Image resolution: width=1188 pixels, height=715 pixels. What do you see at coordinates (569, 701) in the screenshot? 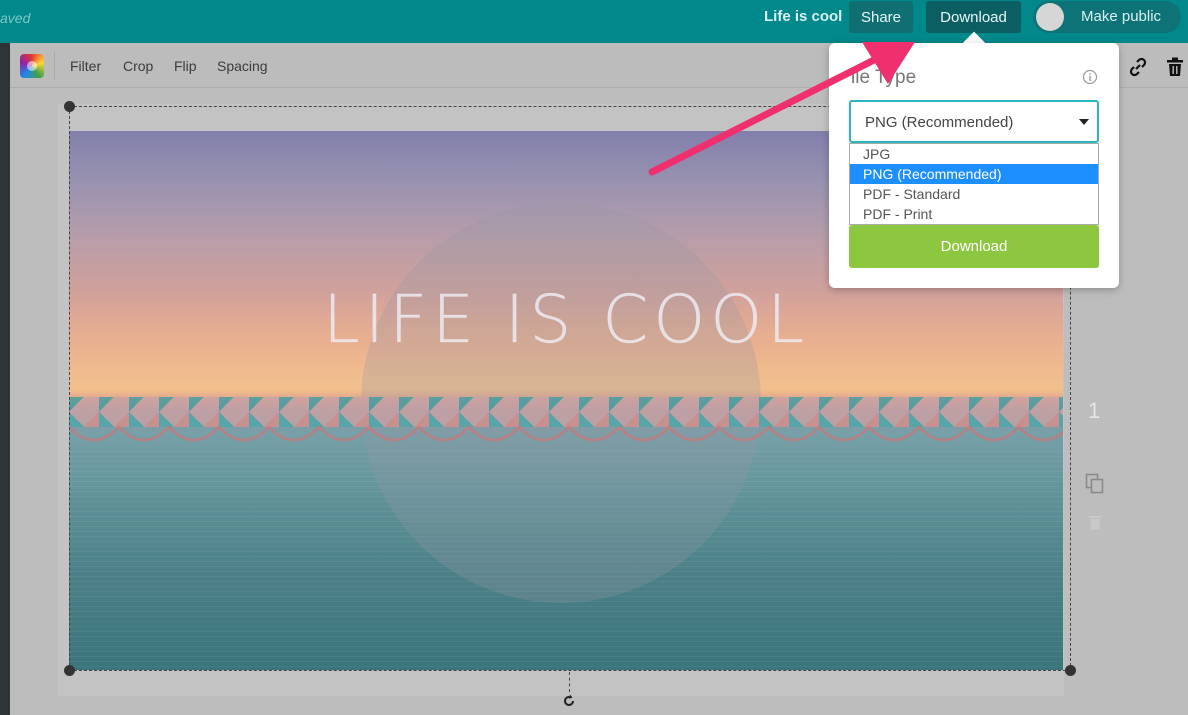
I see `rotate-icon` at bounding box center [569, 701].